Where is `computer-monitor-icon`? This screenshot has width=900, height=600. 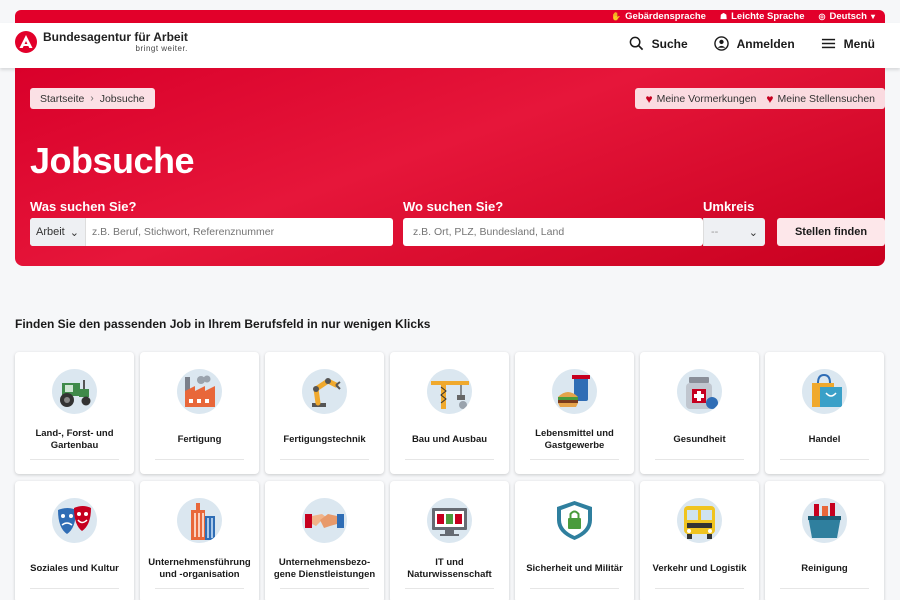 computer-monitor-icon is located at coordinates (449, 520).